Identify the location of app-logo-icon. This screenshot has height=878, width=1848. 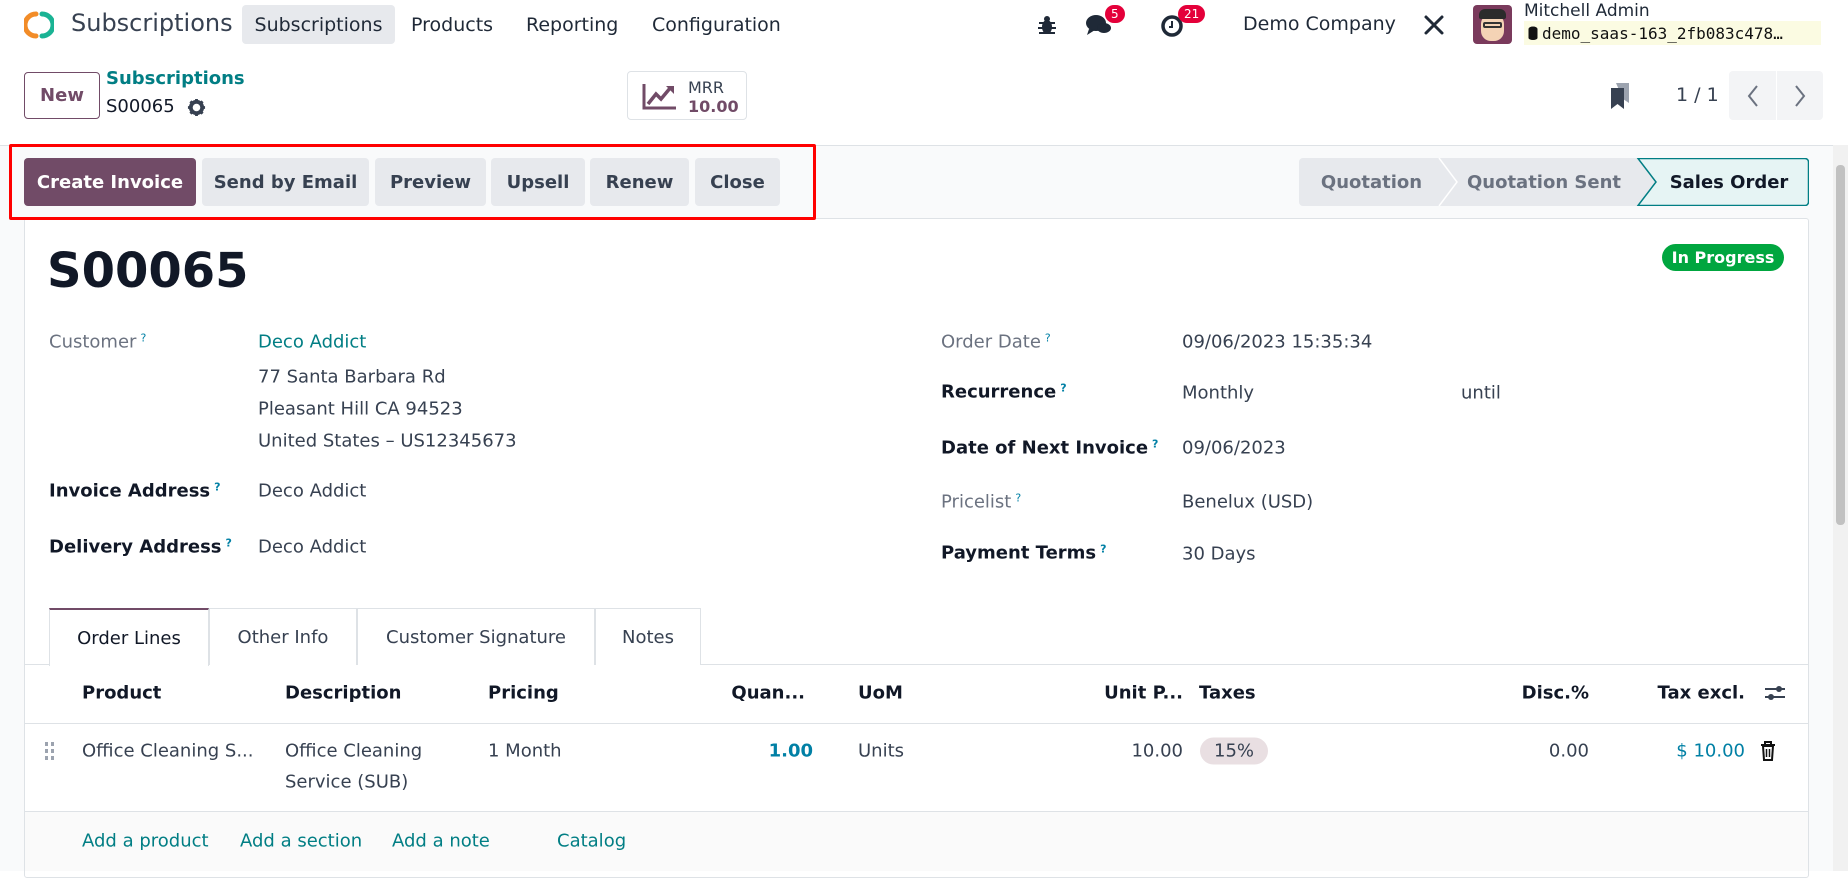
(39, 25).